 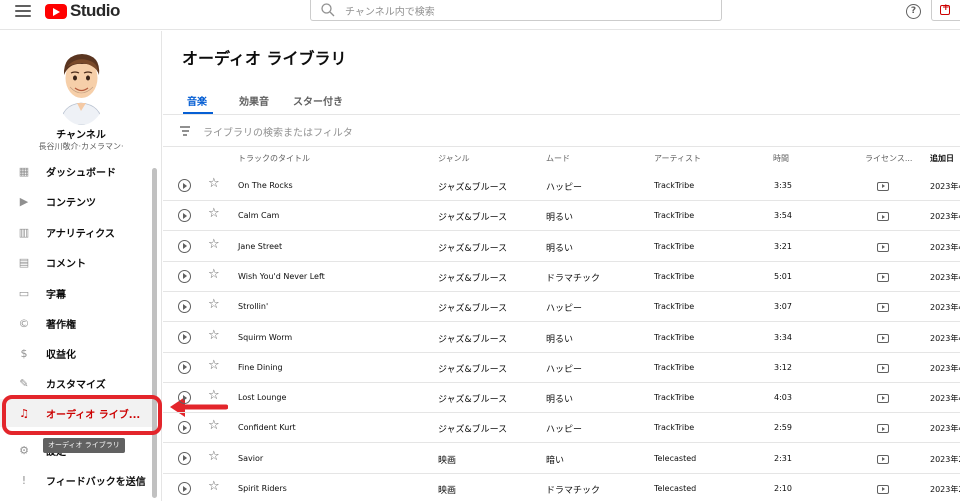 I want to click on create-button, so click(x=945, y=10).